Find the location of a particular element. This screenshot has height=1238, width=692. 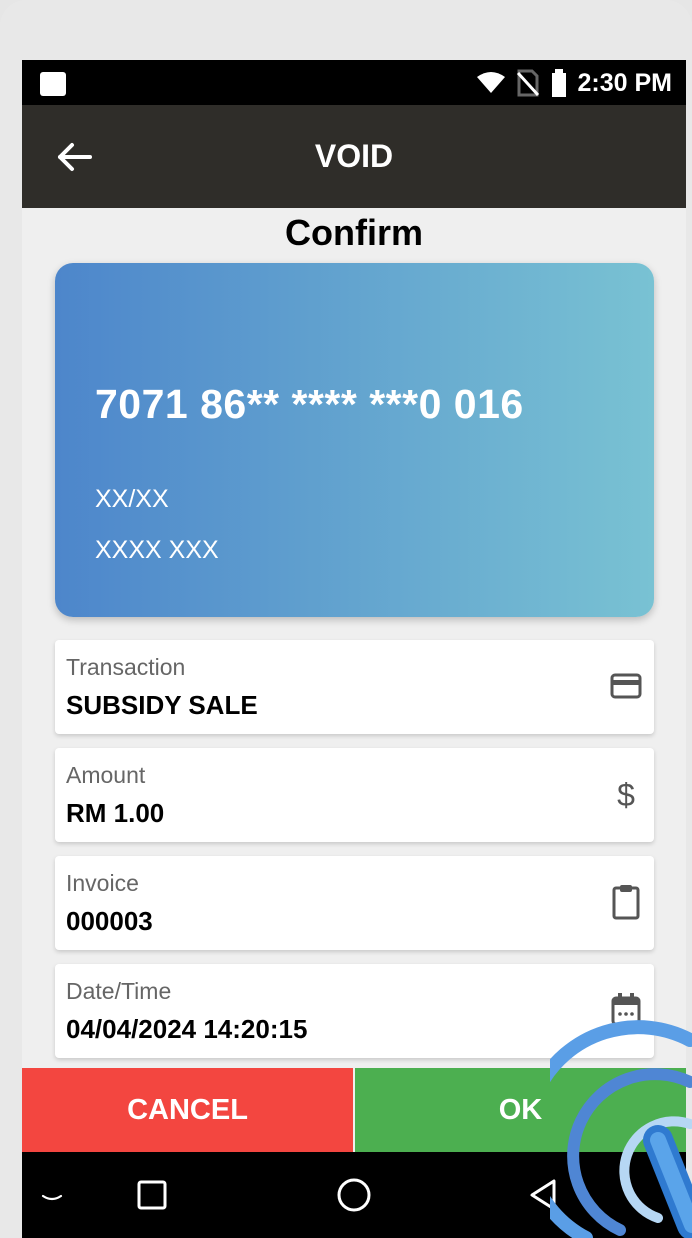

app-top-bar: VOID is located at coordinates (354, 156).